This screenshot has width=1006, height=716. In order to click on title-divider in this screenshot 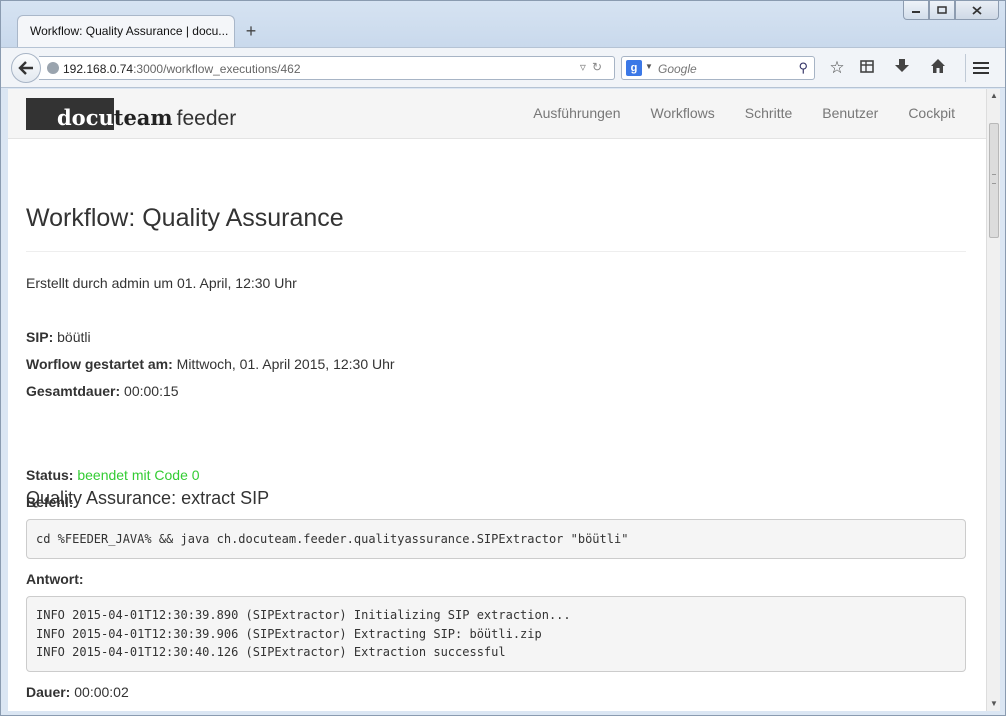, I will do `click(496, 251)`.